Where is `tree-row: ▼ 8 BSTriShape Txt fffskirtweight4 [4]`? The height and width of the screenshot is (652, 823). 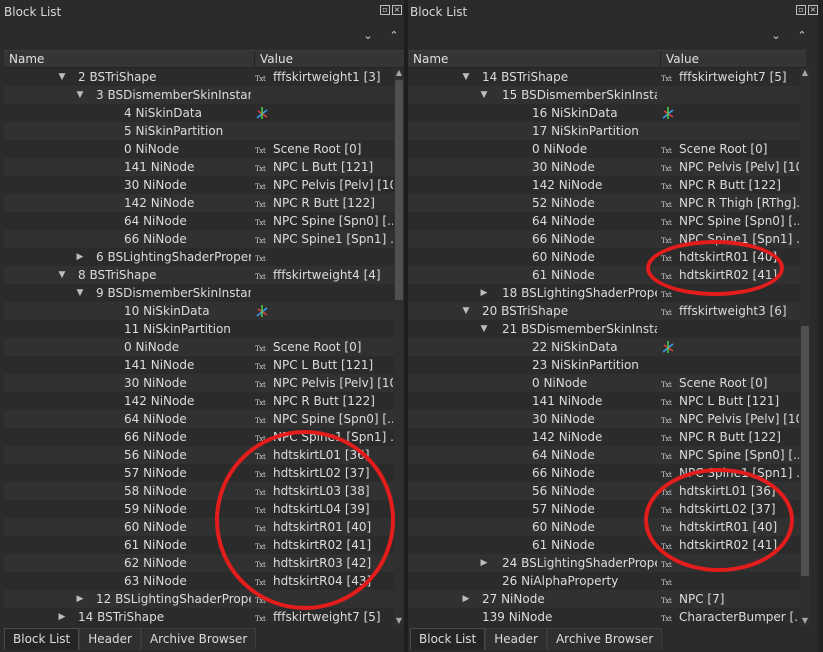 tree-row: ▼ 8 BSTriShape Txt fffskirtweight4 [4] is located at coordinates (199, 275).